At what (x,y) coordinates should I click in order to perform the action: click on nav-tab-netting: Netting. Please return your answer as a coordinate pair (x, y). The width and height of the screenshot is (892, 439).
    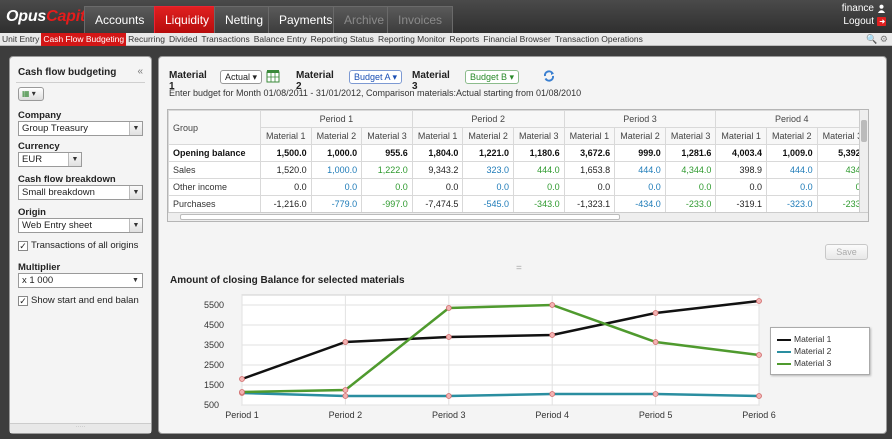
    Looking at the image, I should click on (244, 19).